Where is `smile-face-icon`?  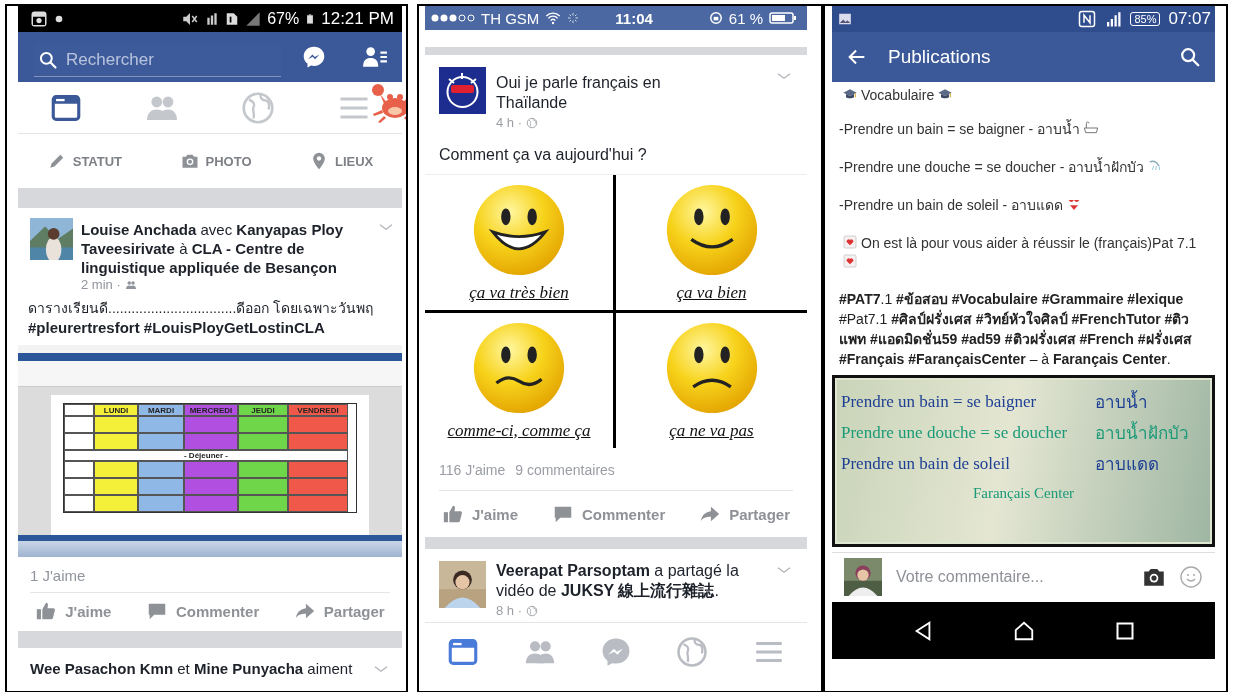 smile-face-icon is located at coordinates (711, 229).